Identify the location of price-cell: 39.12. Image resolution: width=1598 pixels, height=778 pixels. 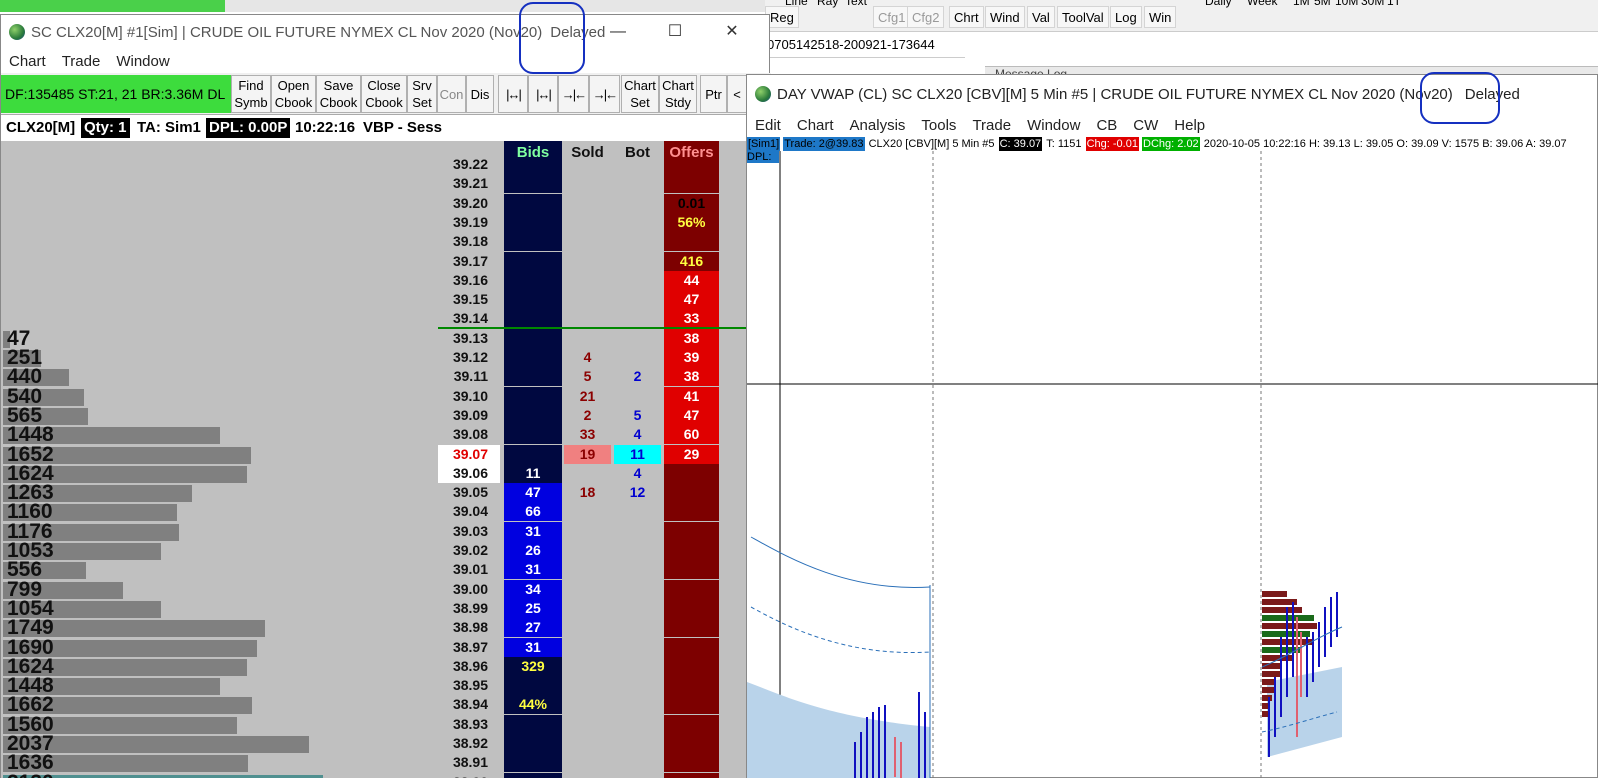
(469, 357).